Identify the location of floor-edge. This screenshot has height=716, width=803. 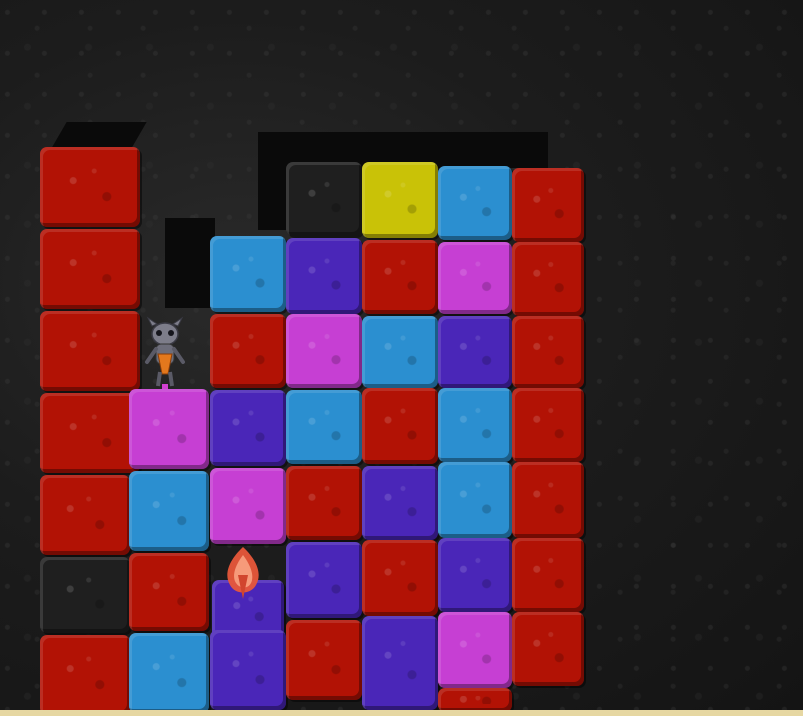
(401, 713).